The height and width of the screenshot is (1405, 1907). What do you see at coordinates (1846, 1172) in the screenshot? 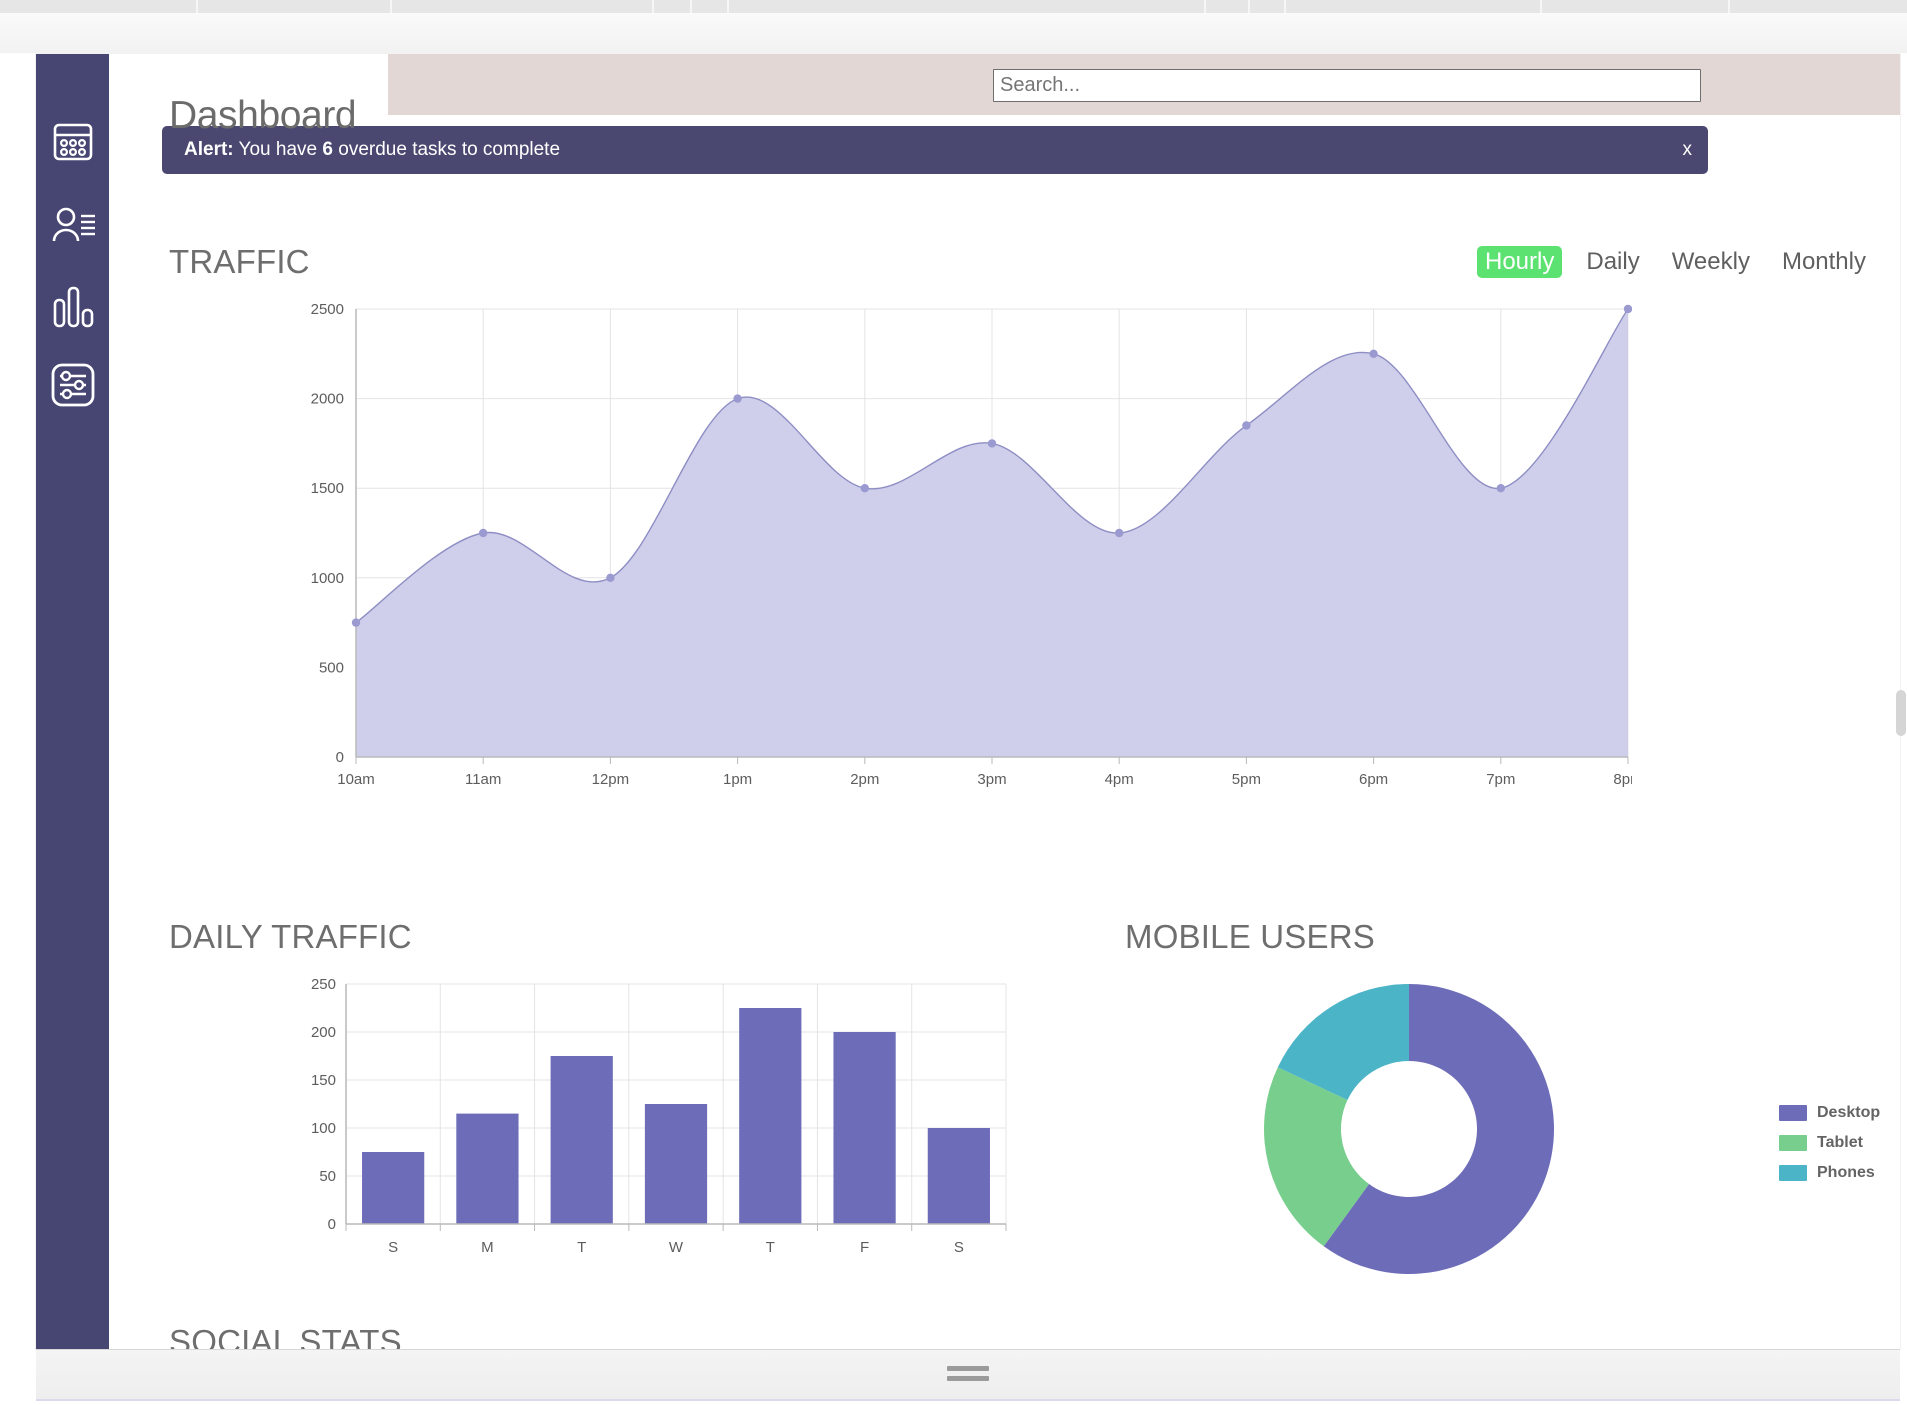
I see `legend-label-phones: Phones` at bounding box center [1846, 1172].